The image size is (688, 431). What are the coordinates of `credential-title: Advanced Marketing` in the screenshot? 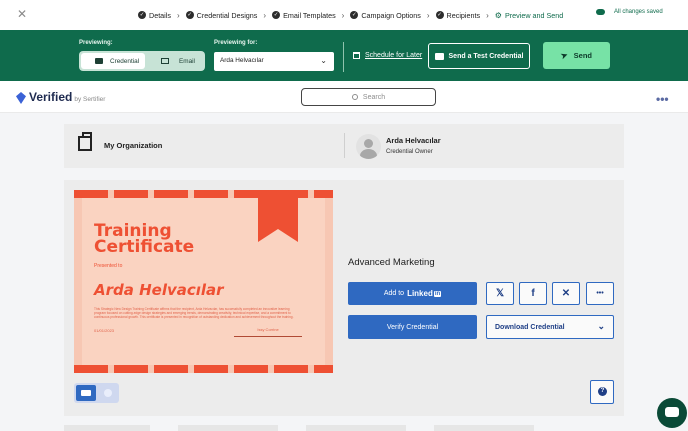 It's located at (391, 262).